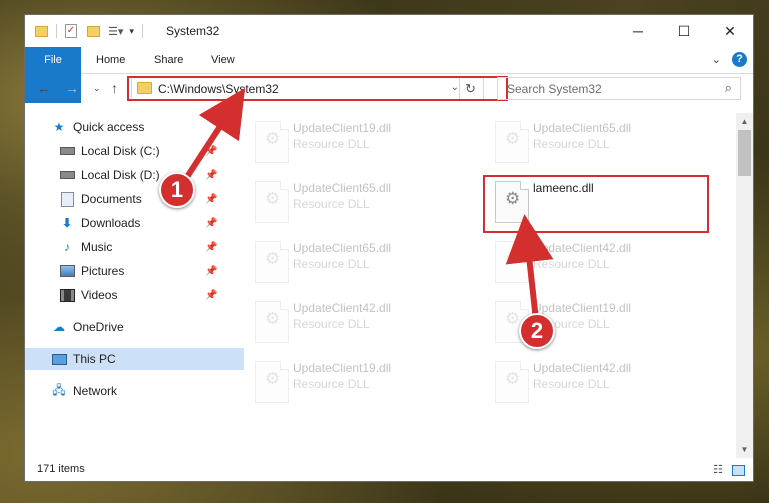 This screenshot has height=503, width=769. Describe the element at coordinates (537, 331) in the screenshot. I see `callout-step-2: 2` at that location.